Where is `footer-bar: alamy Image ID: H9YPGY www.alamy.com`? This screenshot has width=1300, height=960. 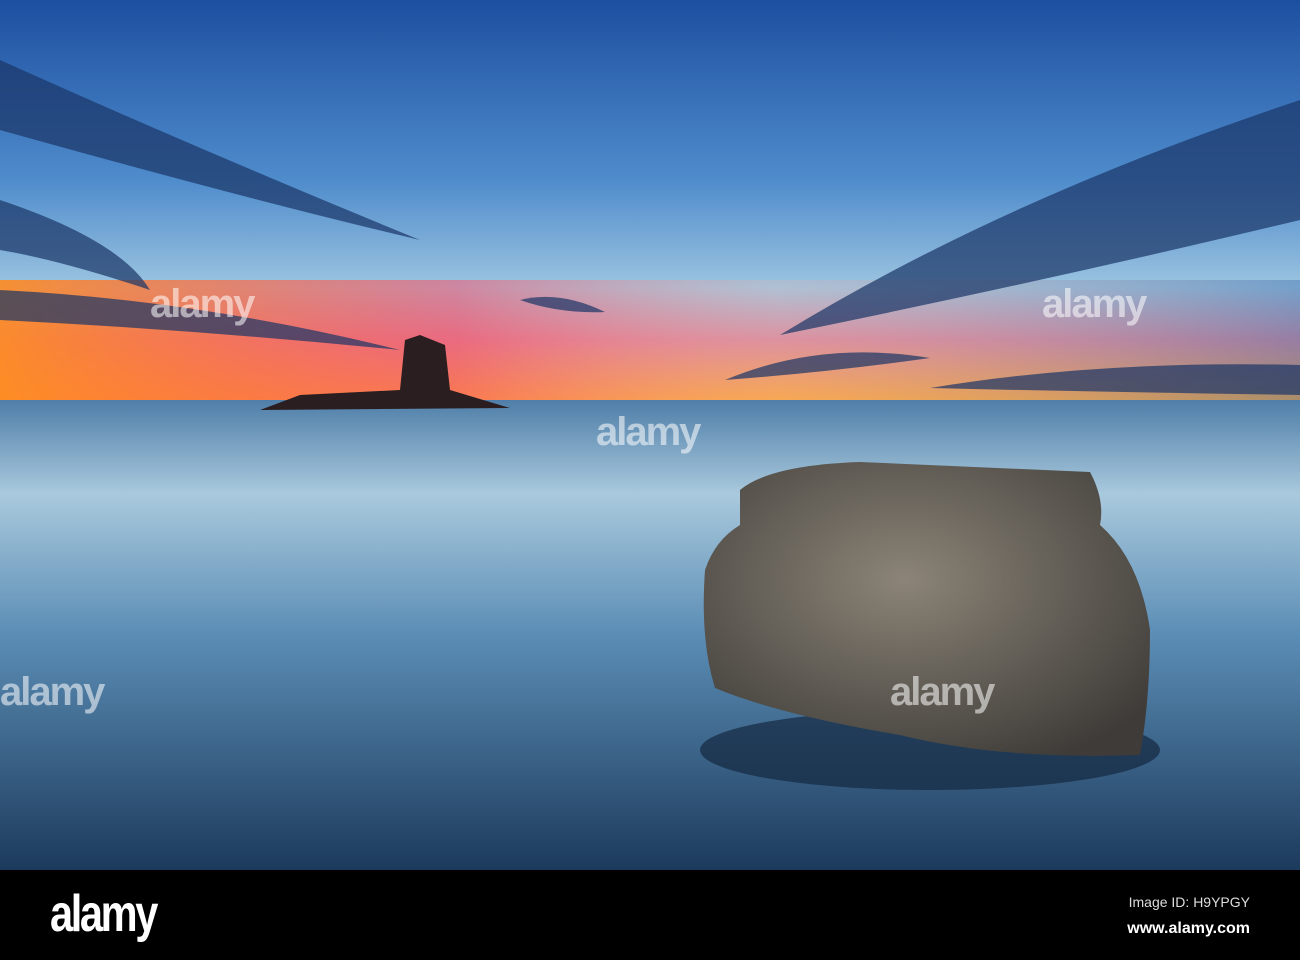 footer-bar: alamy Image ID: H9YPGY www.alamy.com is located at coordinates (650, 915).